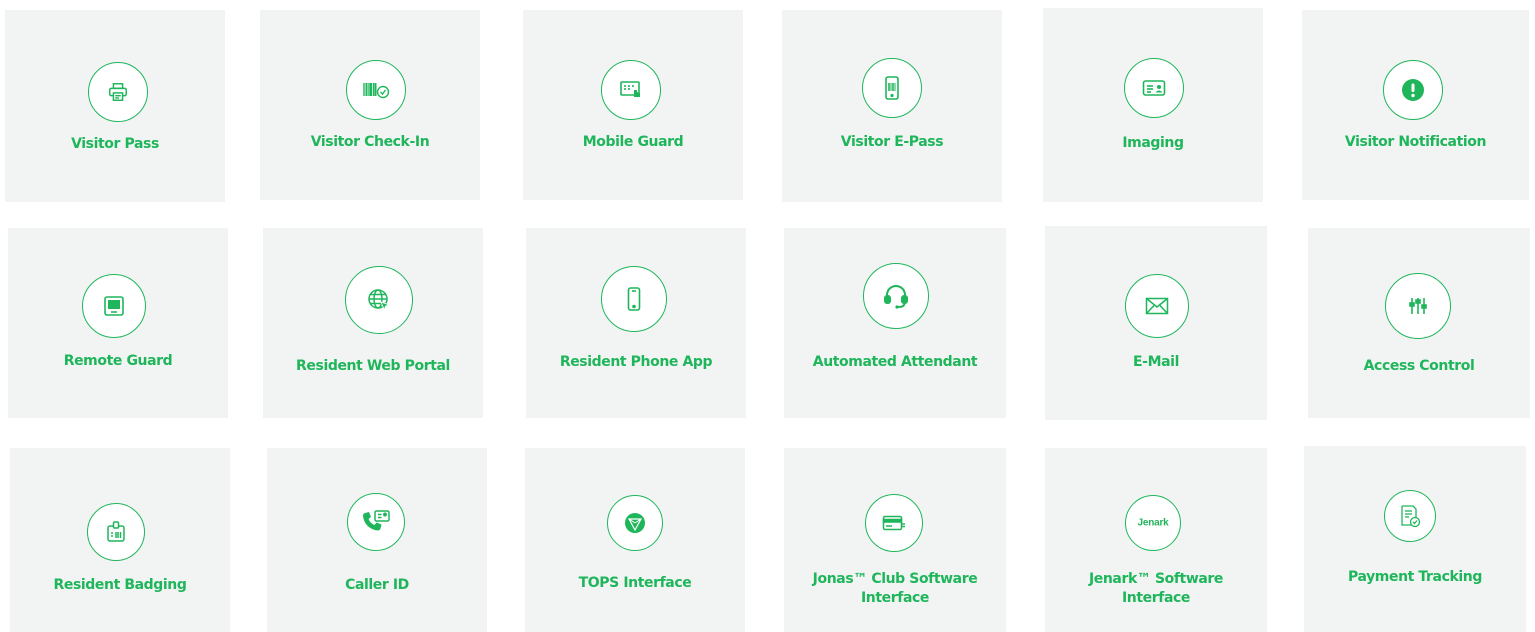 The image size is (1535, 632). I want to click on sliders-icon, so click(1418, 306).